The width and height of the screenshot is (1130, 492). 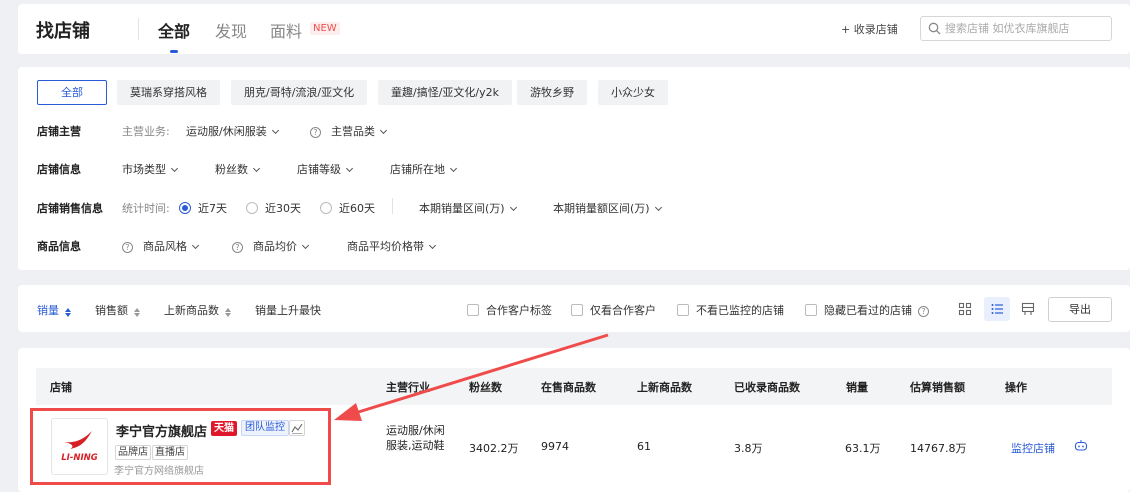 What do you see at coordinates (471, 377) in the screenshot?
I see `annotation-arrow` at bounding box center [471, 377].